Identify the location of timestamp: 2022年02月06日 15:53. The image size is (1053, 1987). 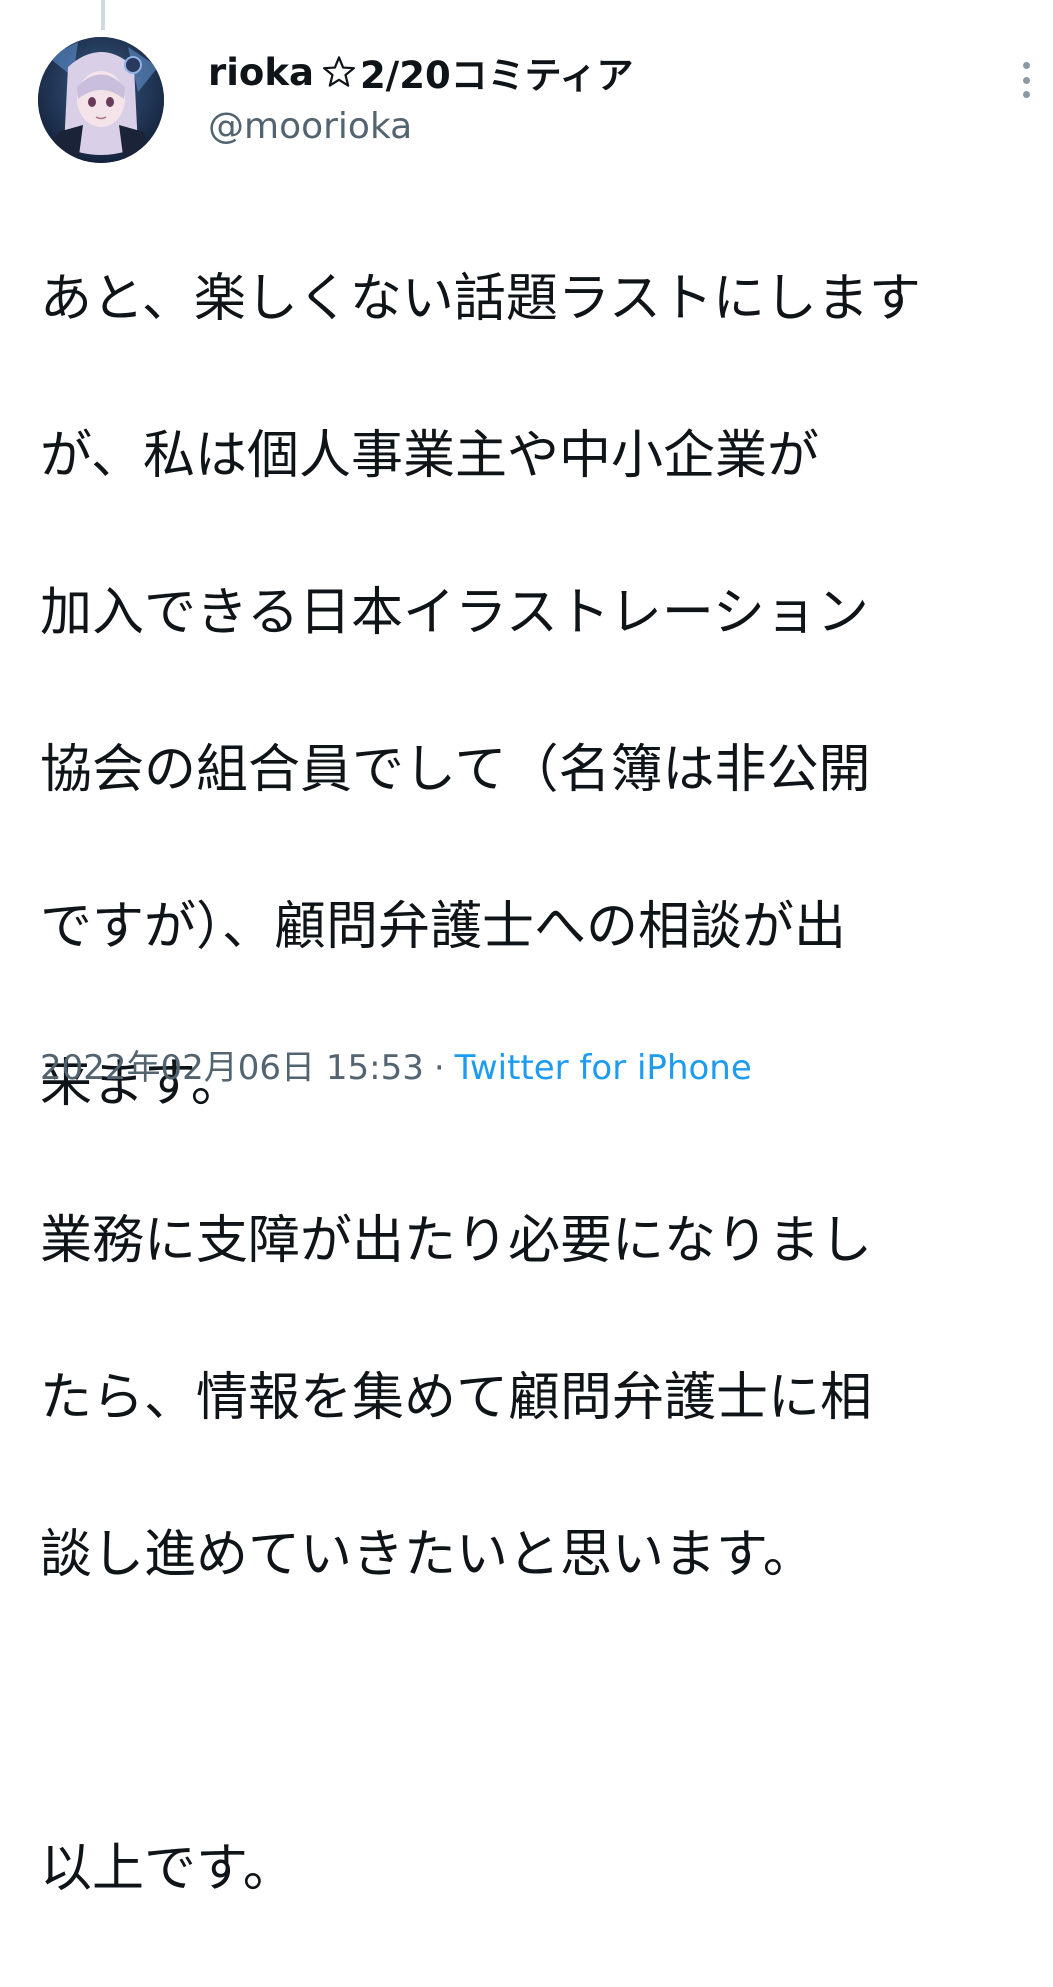
(232, 1068).